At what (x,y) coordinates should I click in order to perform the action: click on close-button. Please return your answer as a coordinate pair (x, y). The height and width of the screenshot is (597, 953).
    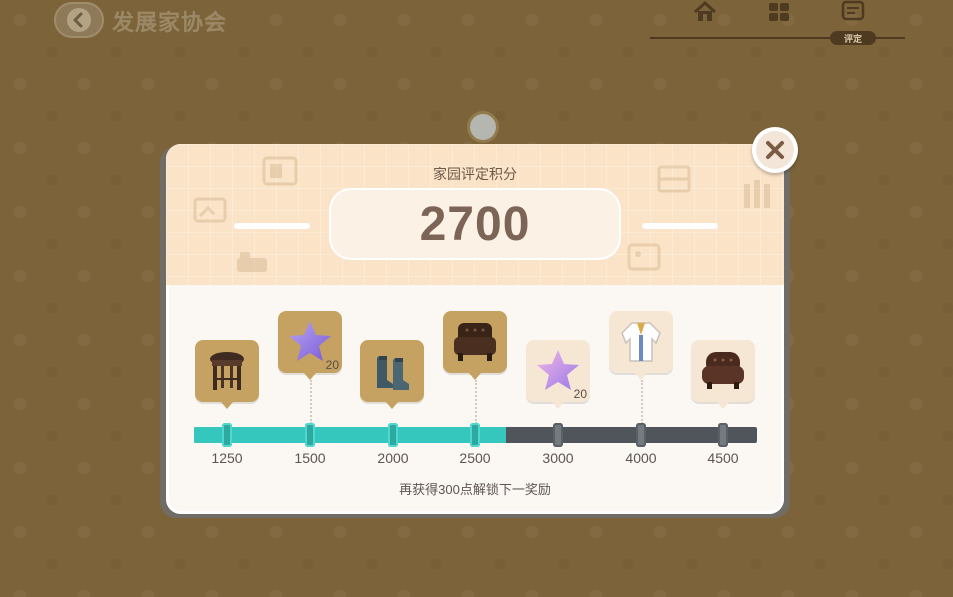
    Looking at the image, I should click on (775, 150).